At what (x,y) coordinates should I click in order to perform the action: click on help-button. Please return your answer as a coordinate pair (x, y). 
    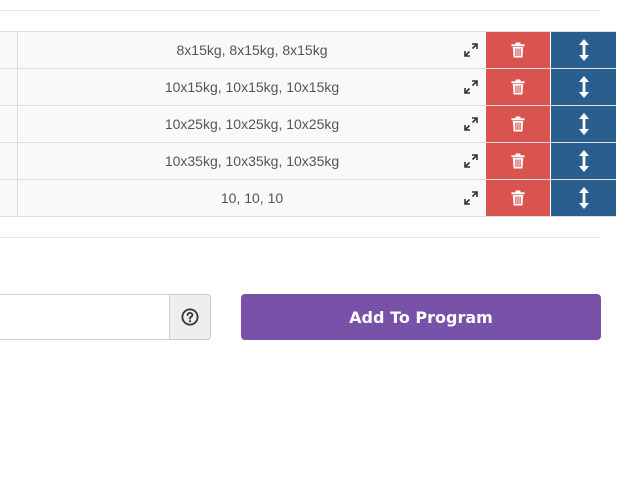
    Looking at the image, I should click on (190, 317).